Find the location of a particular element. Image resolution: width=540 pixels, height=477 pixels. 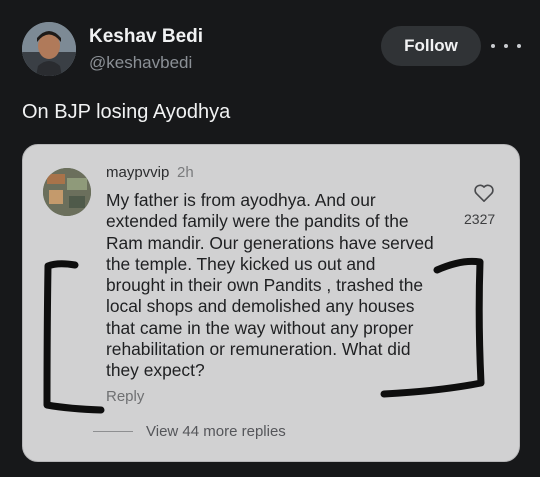

follow-button: Follow is located at coordinates (431, 46).